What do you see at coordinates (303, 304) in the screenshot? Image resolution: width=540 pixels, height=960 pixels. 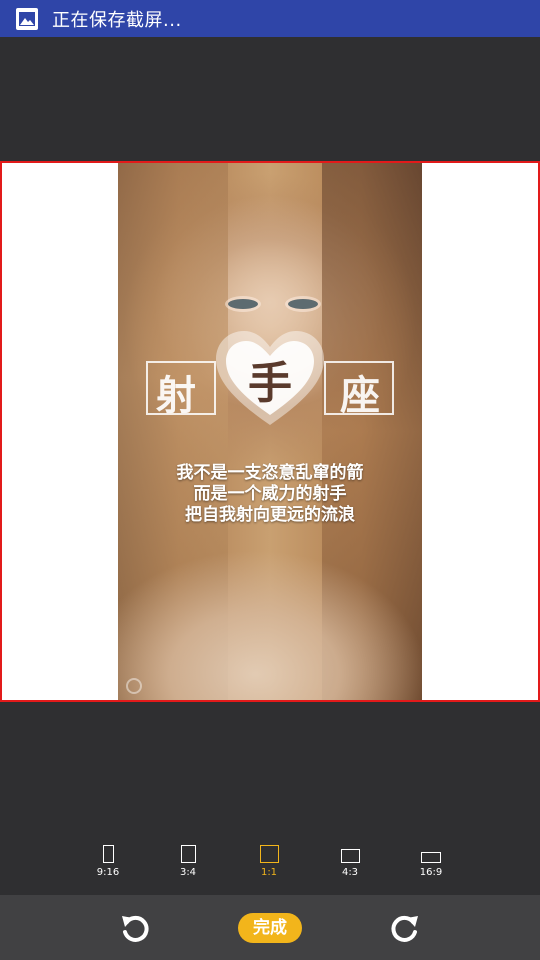 I see `right-eye` at bounding box center [303, 304].